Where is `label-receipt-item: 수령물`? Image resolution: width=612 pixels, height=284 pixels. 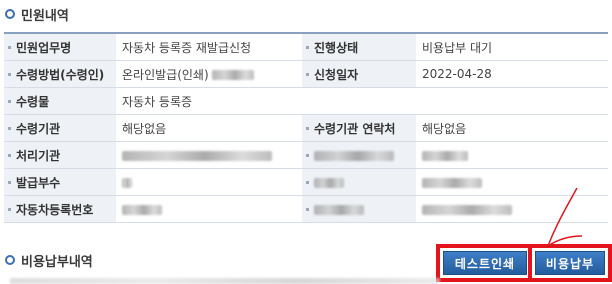 label-receipt-item: 수령물 is located at coordinates (60, 101).